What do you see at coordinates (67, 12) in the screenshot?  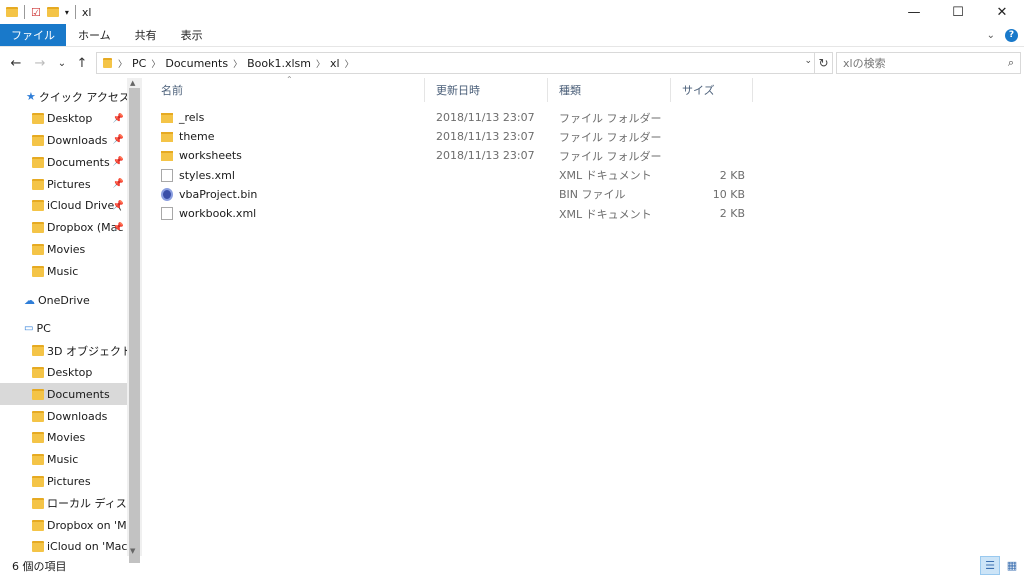 I see `customize-toolbar-icon: ▾` at bounding box center [67, 12].